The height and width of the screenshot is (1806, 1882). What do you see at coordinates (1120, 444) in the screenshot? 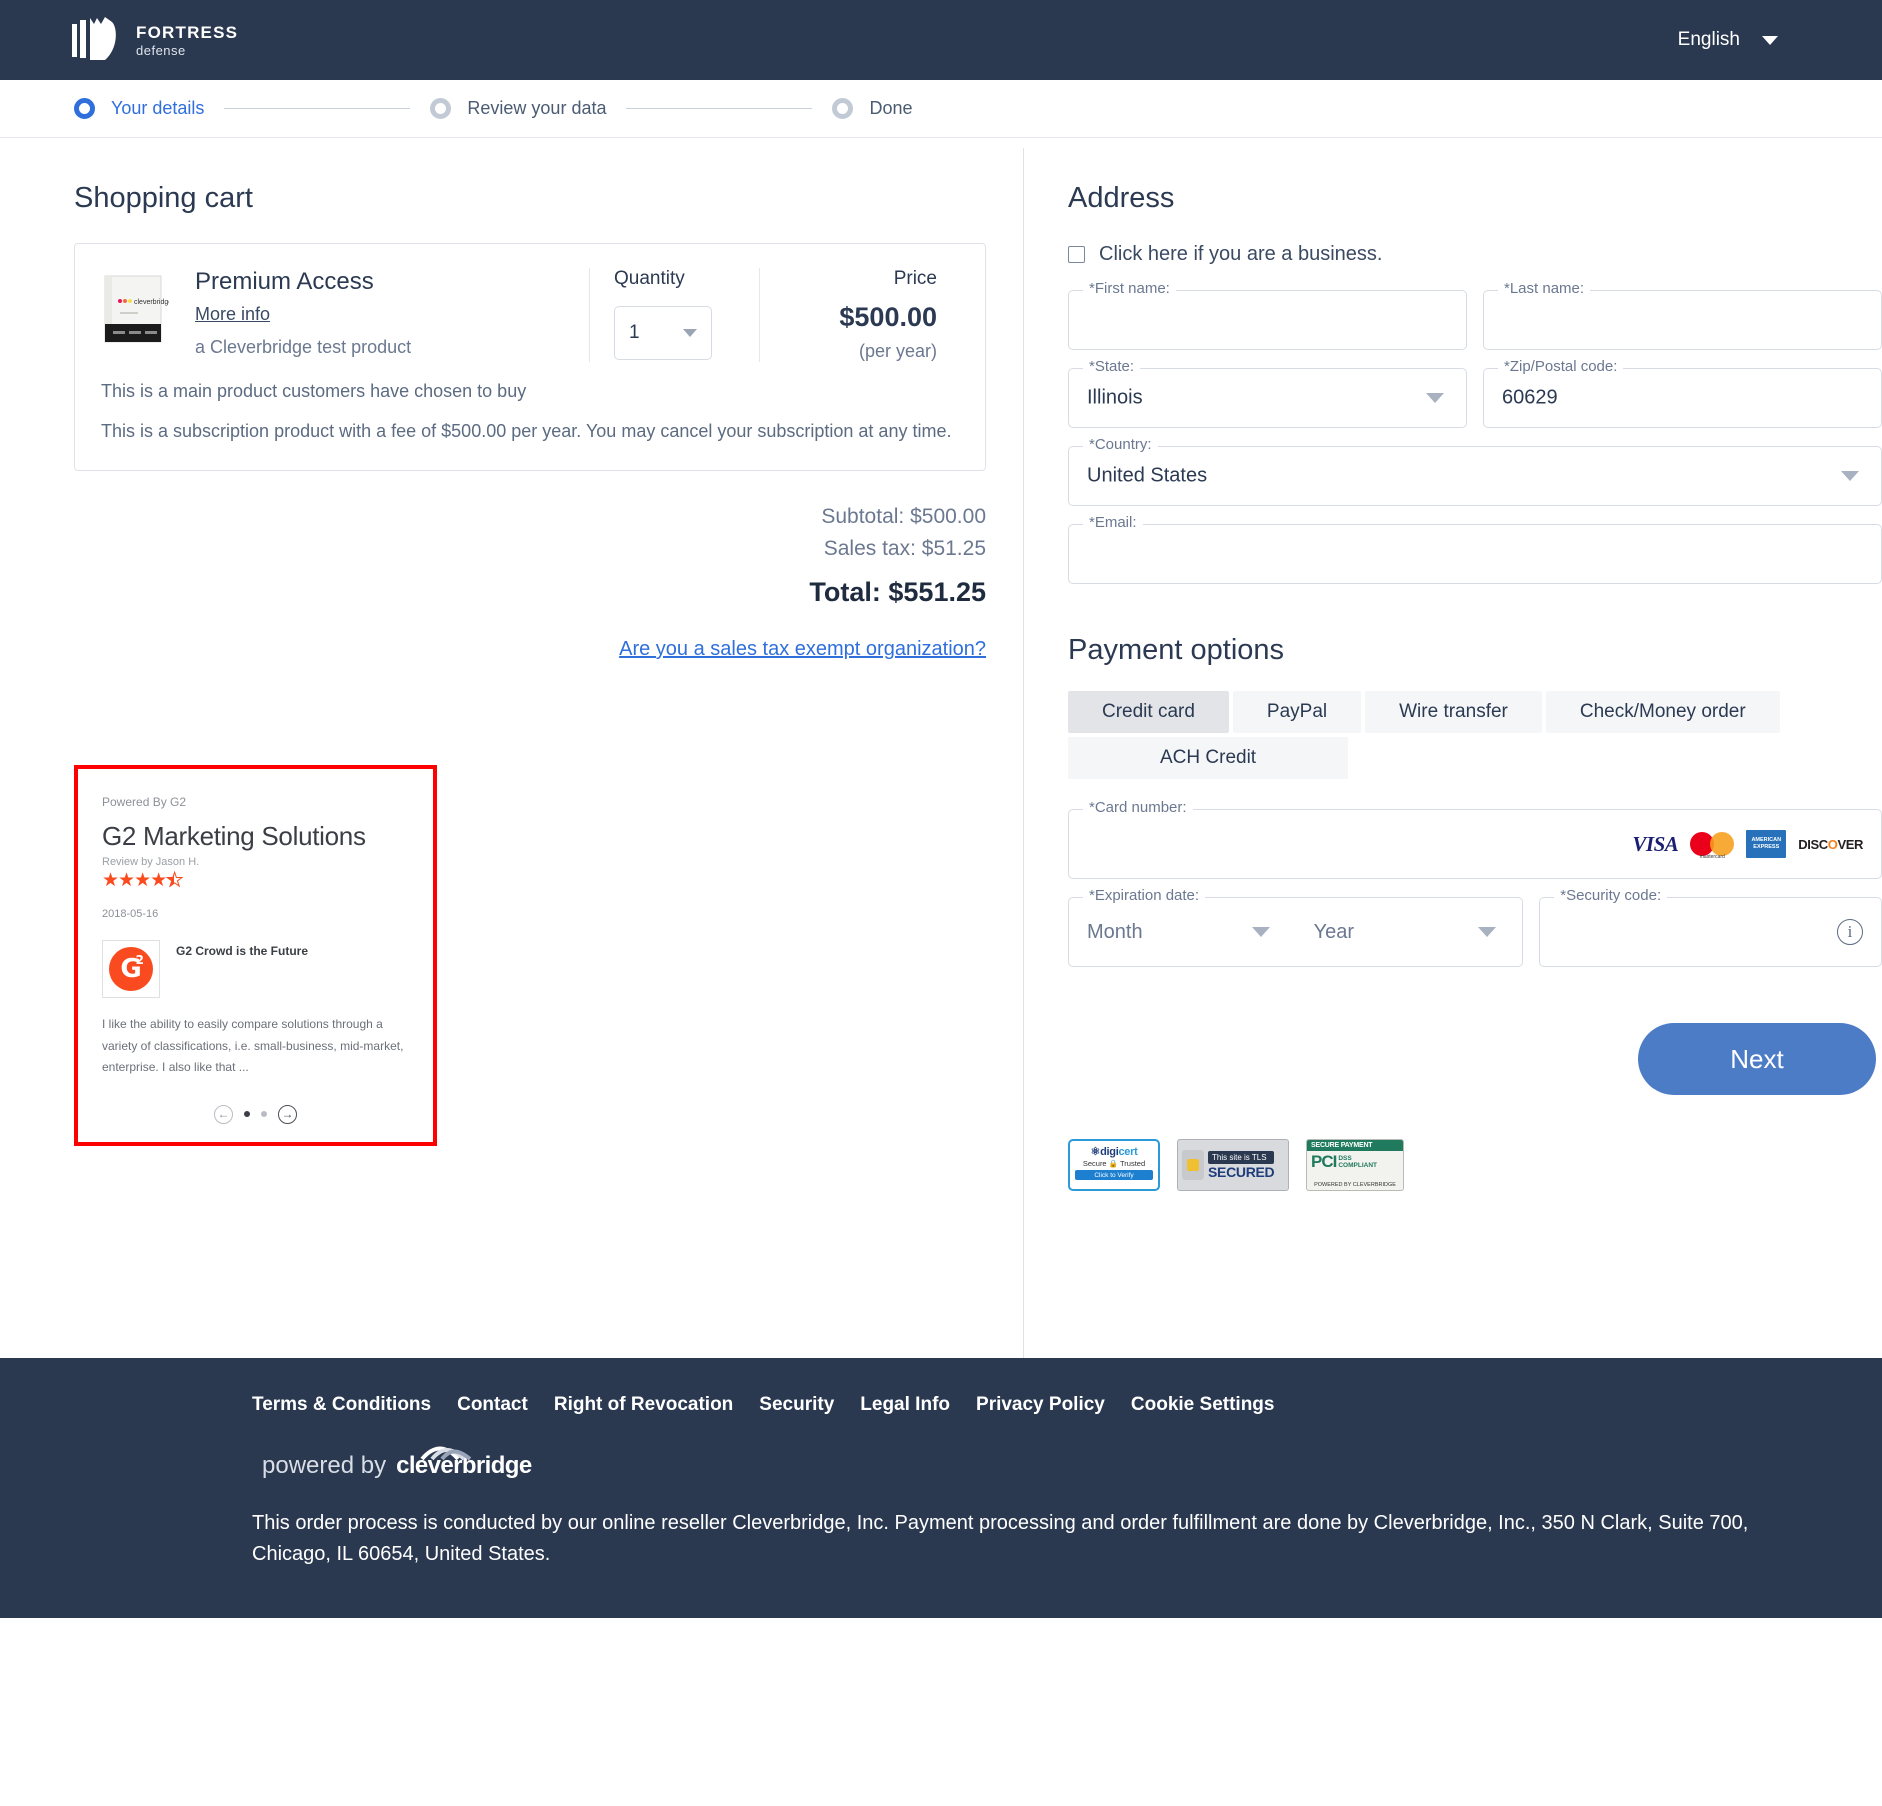
I see `country-label: *Country:` at bounding box center [1120, 444].